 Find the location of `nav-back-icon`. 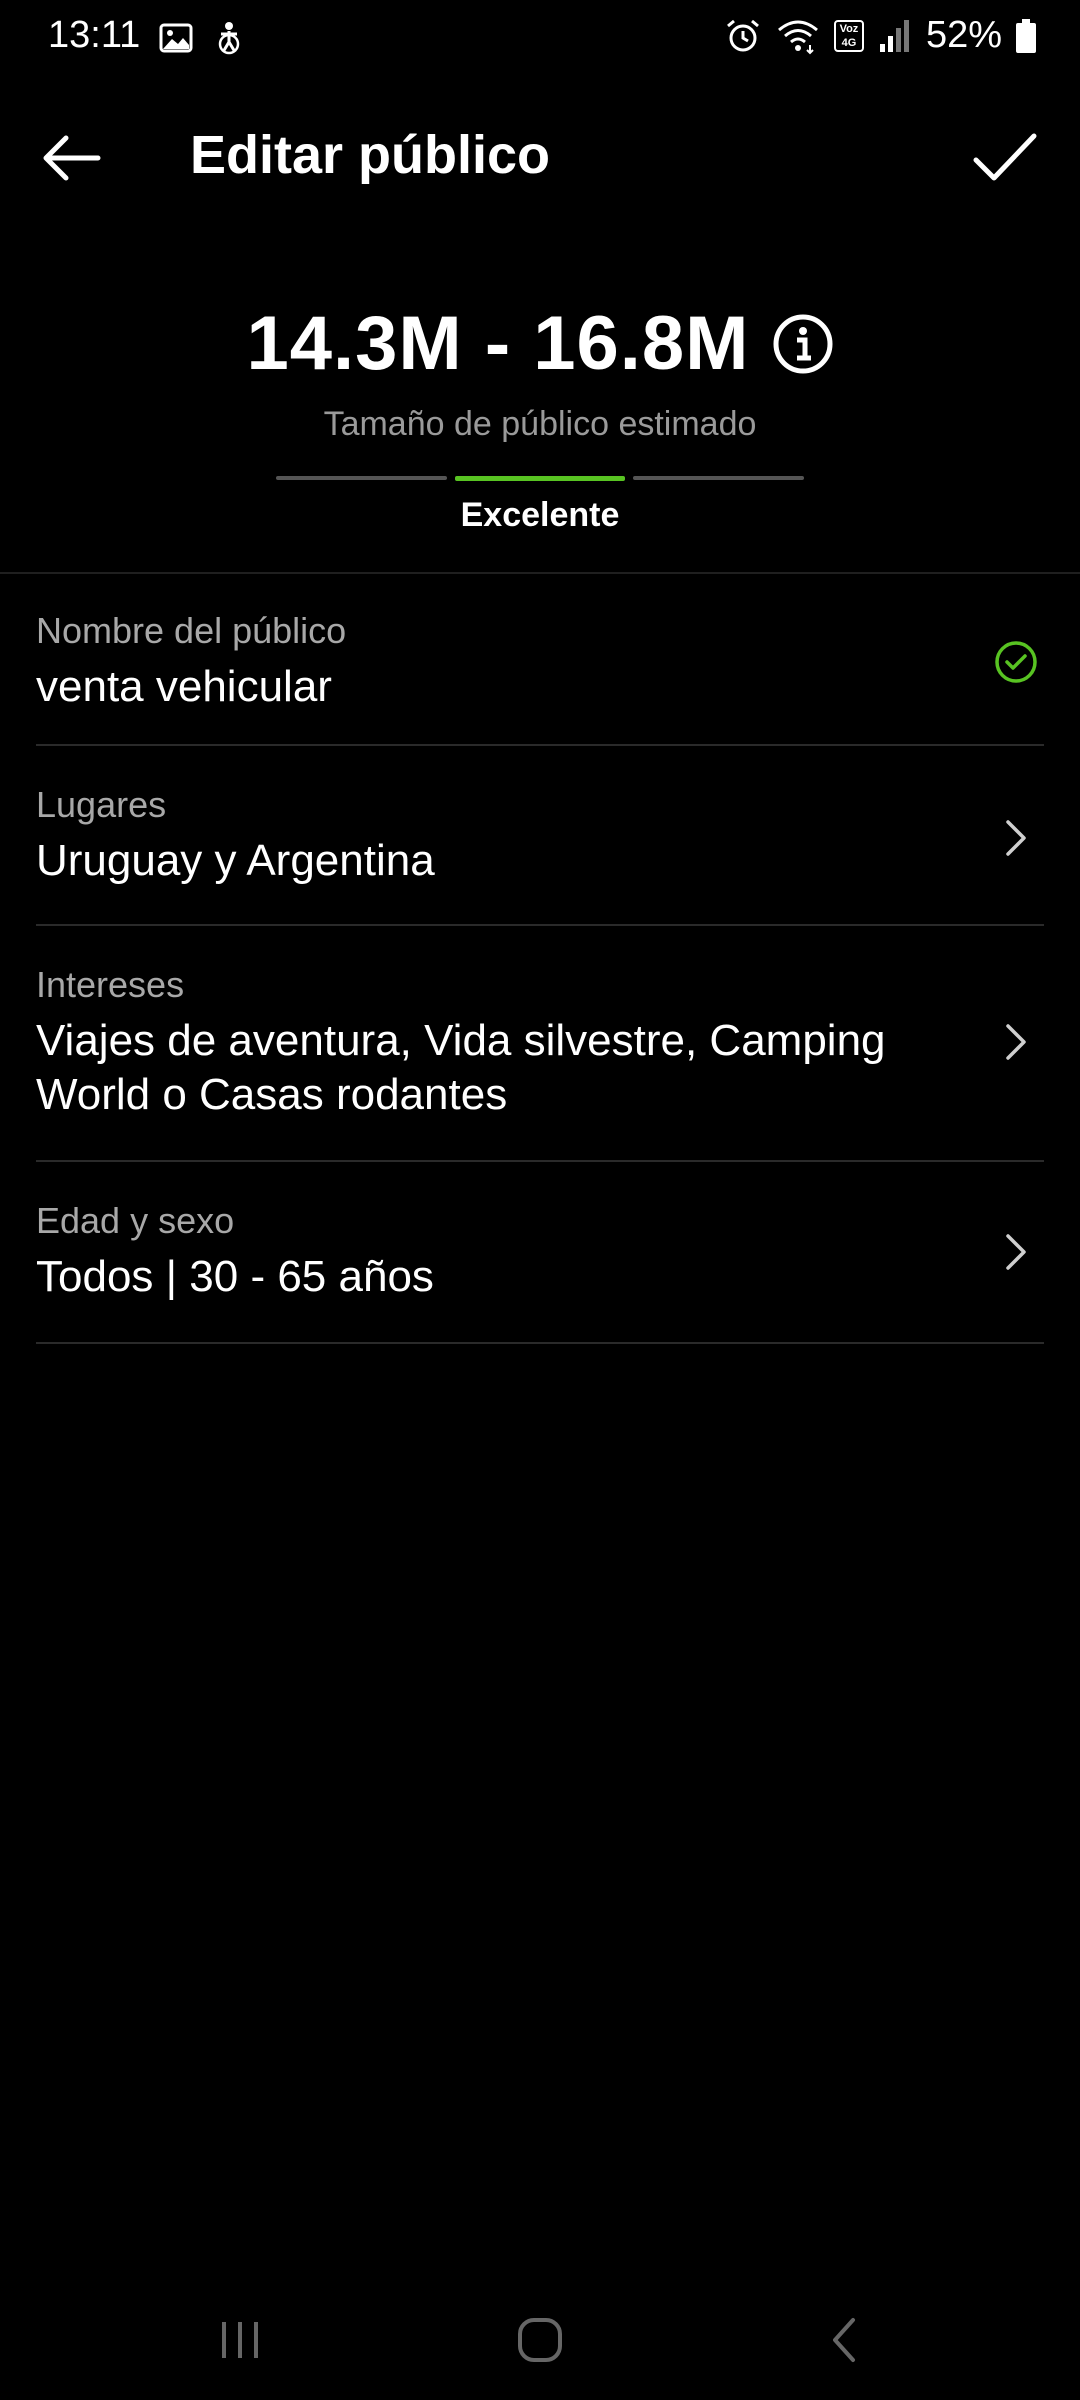

nav-back-icon is located at coordinates (845, 2340).